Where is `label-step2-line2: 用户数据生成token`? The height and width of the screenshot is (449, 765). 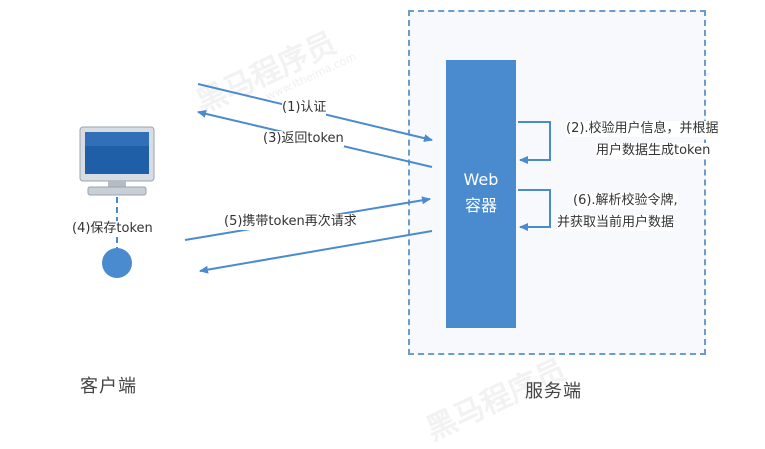 label-step2-line2: 用户数据生成token is located at coordinates (653, 151).